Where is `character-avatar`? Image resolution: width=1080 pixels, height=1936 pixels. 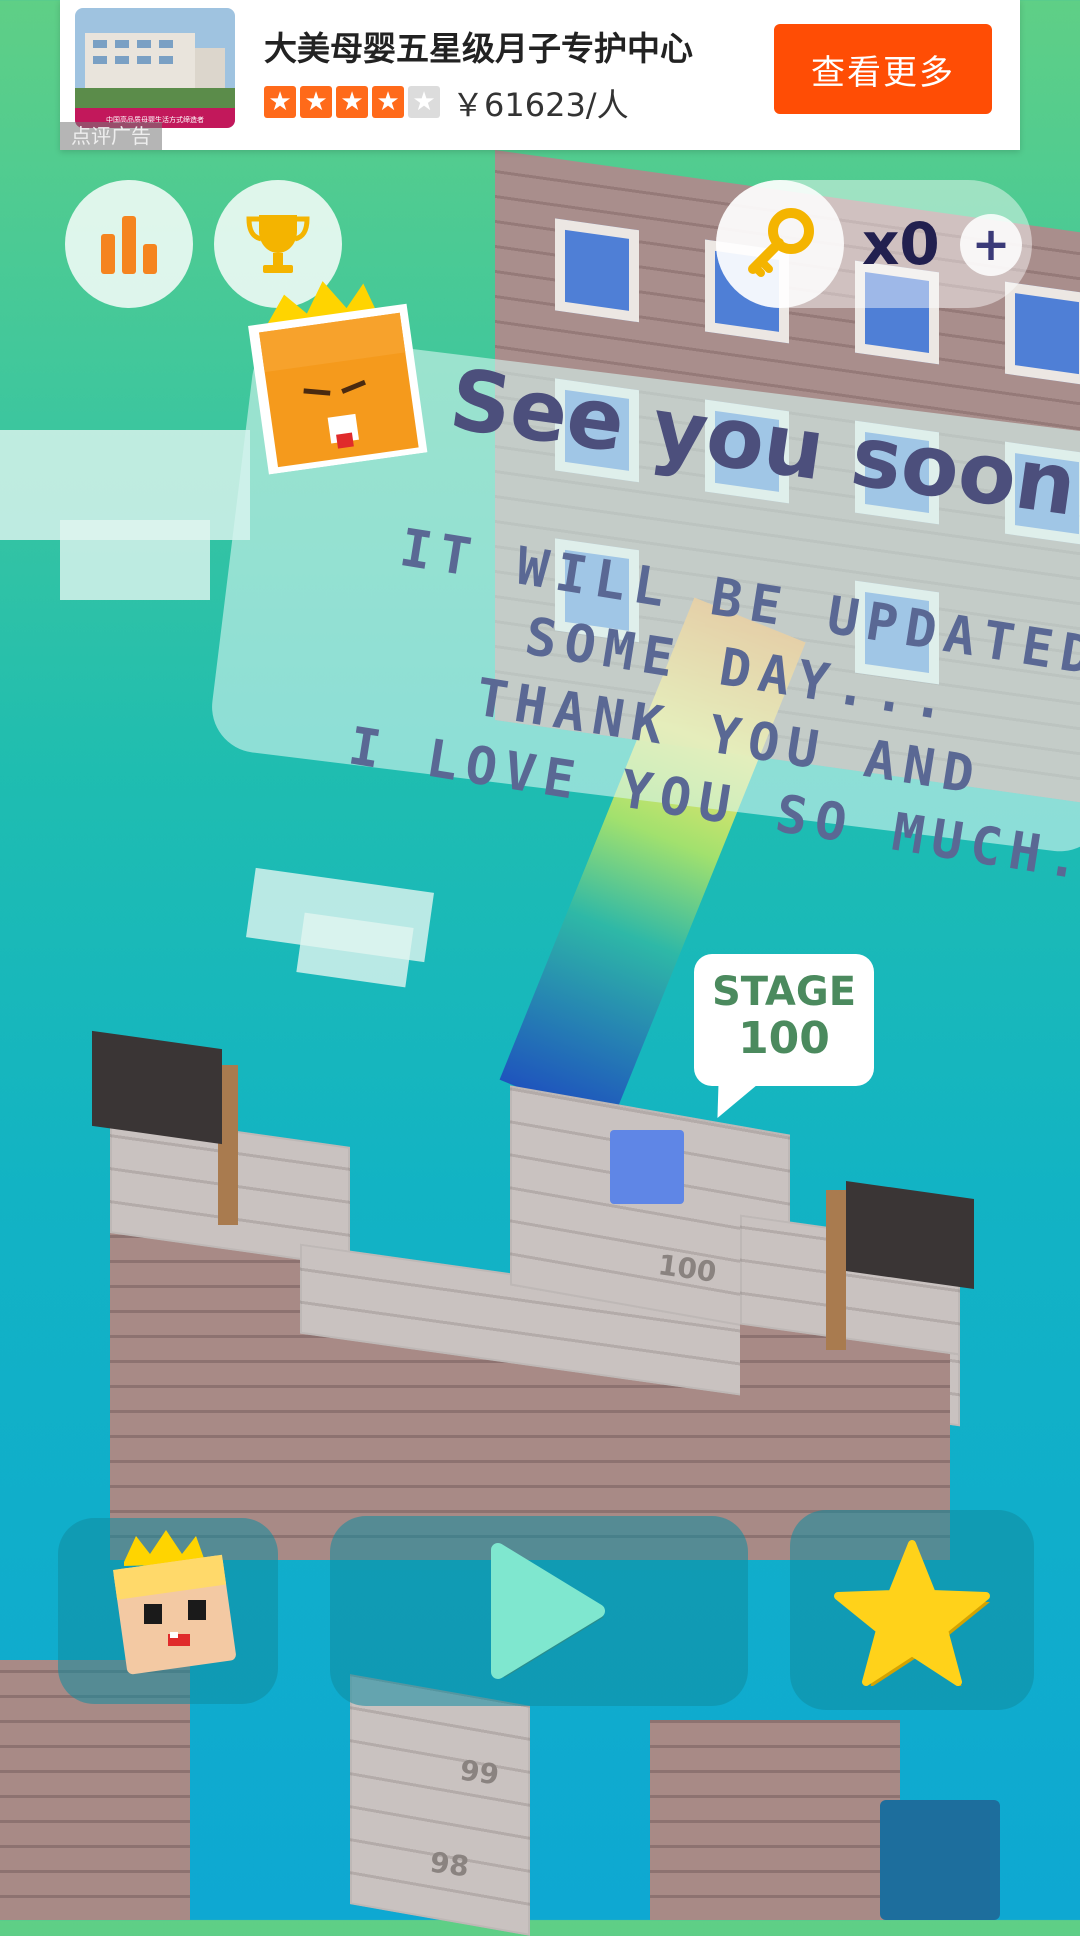
character-avatar is located at coordinates (330, 370).